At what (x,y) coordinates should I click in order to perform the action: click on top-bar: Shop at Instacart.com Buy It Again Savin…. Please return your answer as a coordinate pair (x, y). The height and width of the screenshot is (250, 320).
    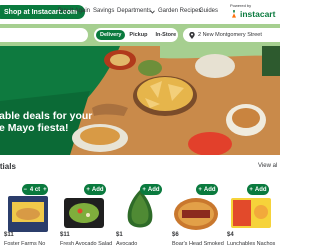
    Looking at the image, I should click on (140, 12).